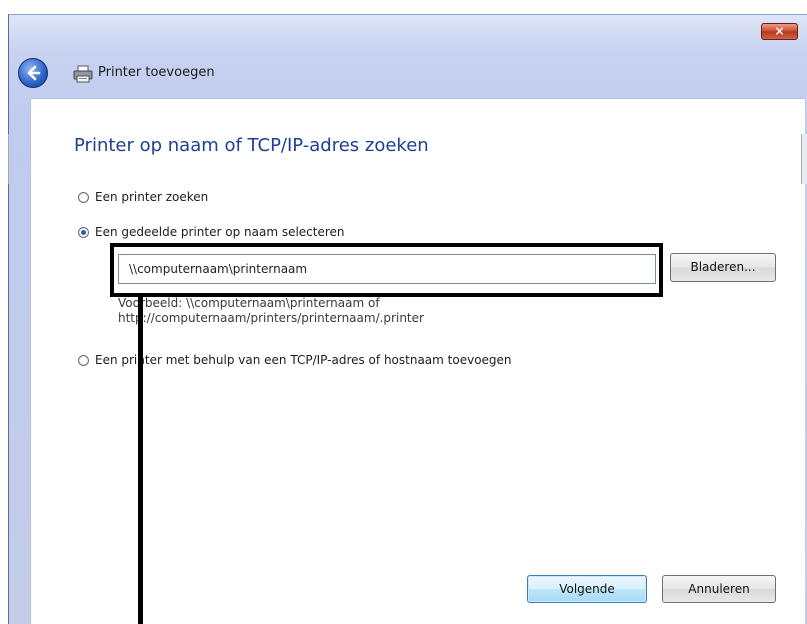 The height and width of the screenshot is (624, 807). Describe the element at coordinates (152, 197) in the screenshot. I see `option-label: Een printer zoeken` at that location.